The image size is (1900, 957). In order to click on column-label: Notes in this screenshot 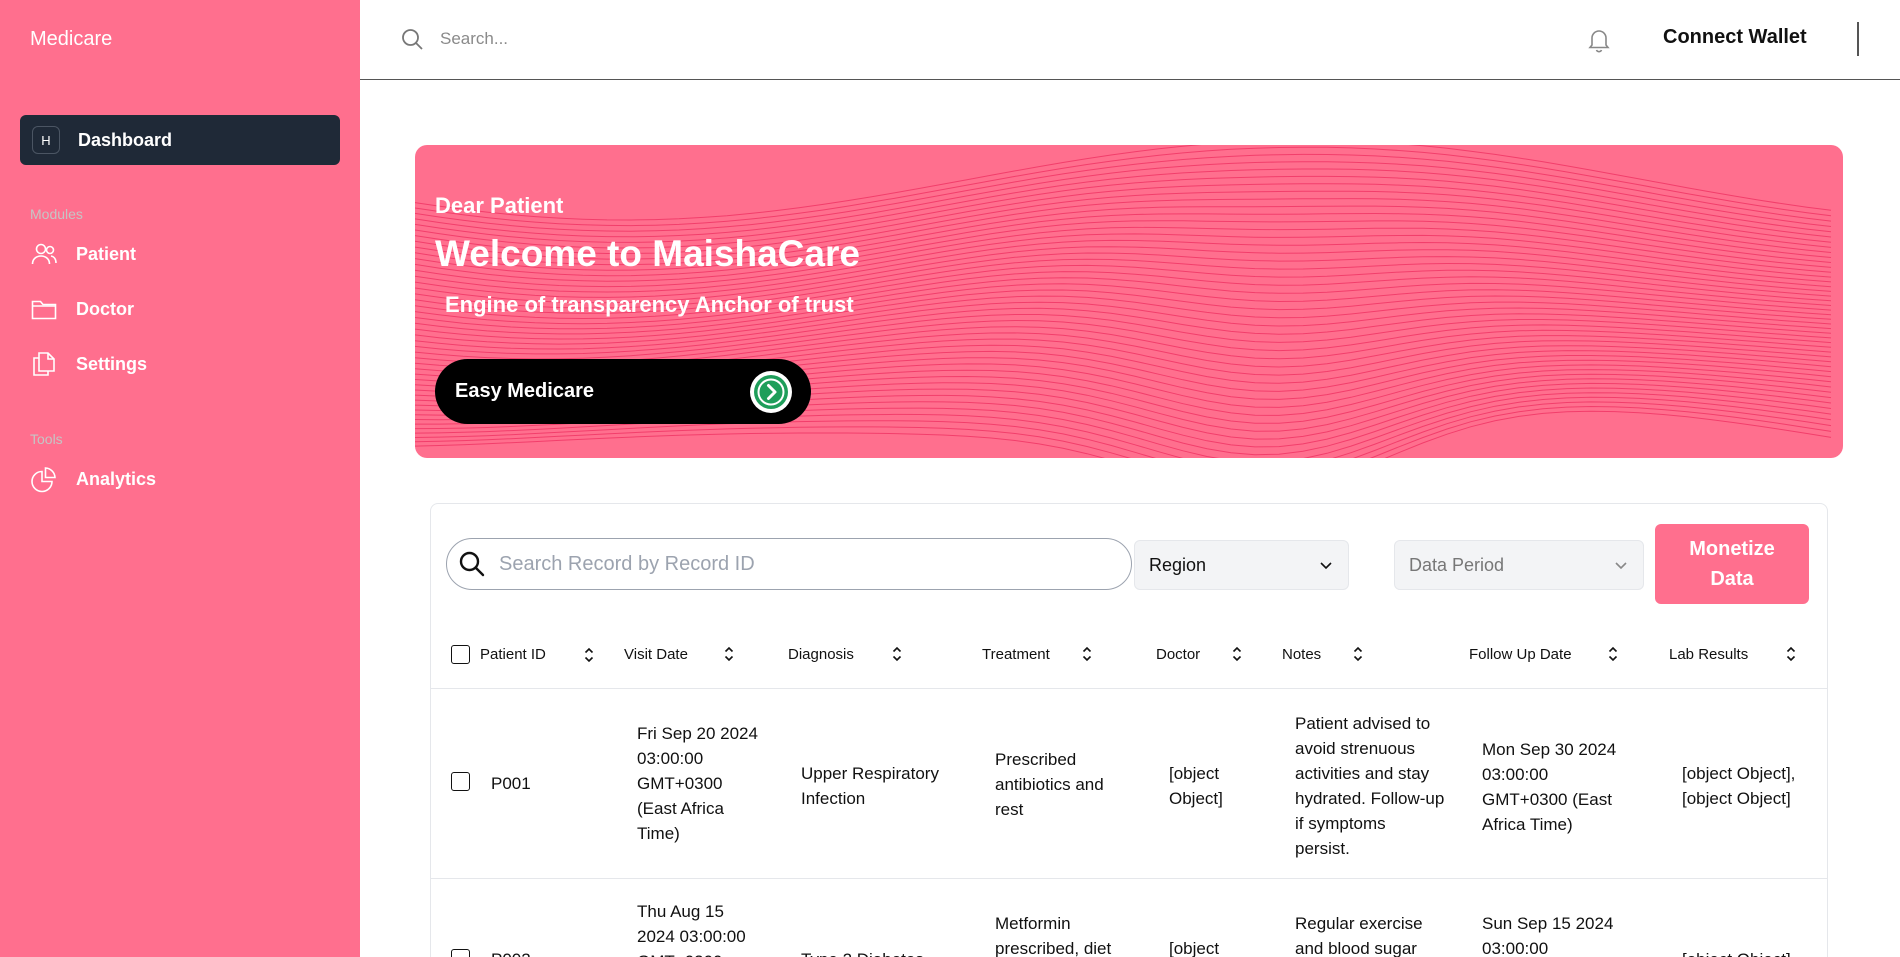, I will do `click(1302, 654)`.